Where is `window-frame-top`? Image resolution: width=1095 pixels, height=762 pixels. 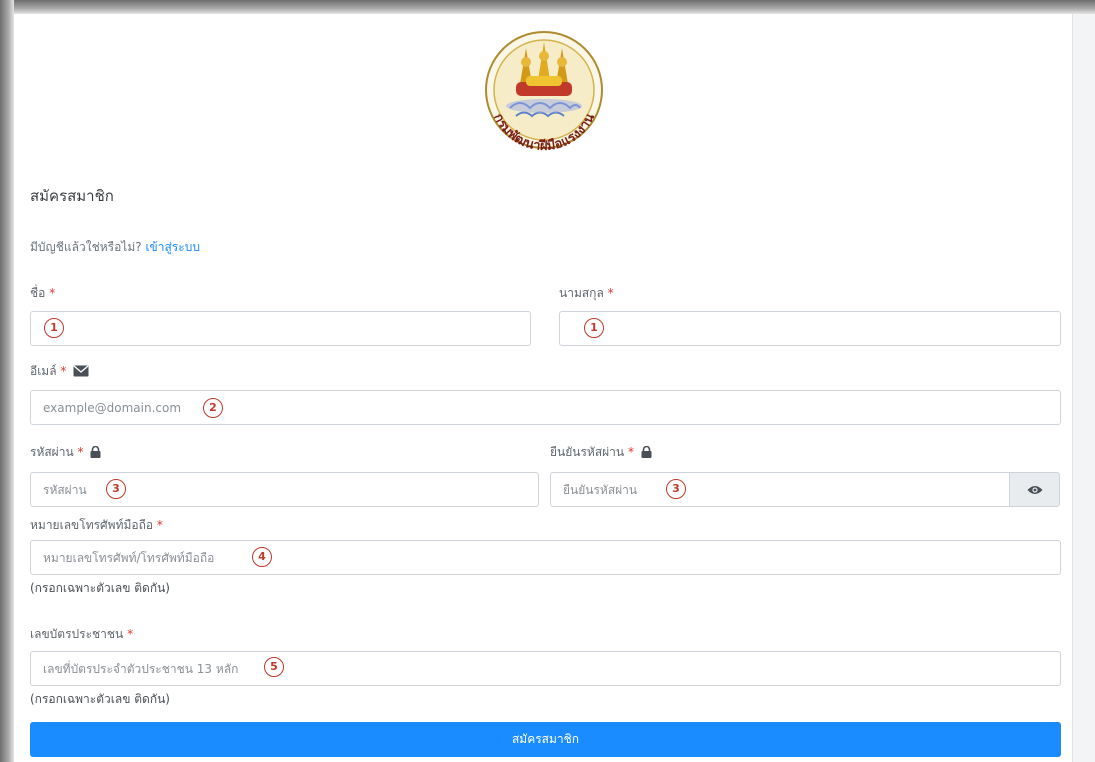 window-frame-top is located at coordinates (547, 7).